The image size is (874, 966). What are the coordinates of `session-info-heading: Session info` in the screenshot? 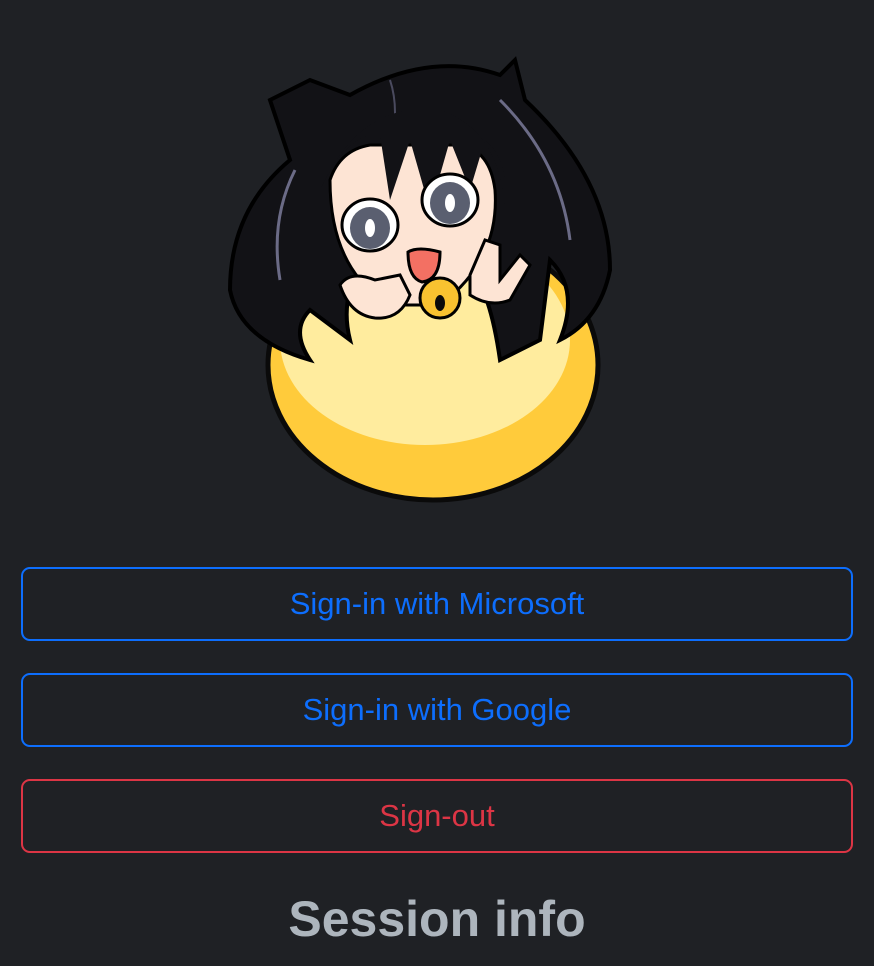 It's located at (437, 919).